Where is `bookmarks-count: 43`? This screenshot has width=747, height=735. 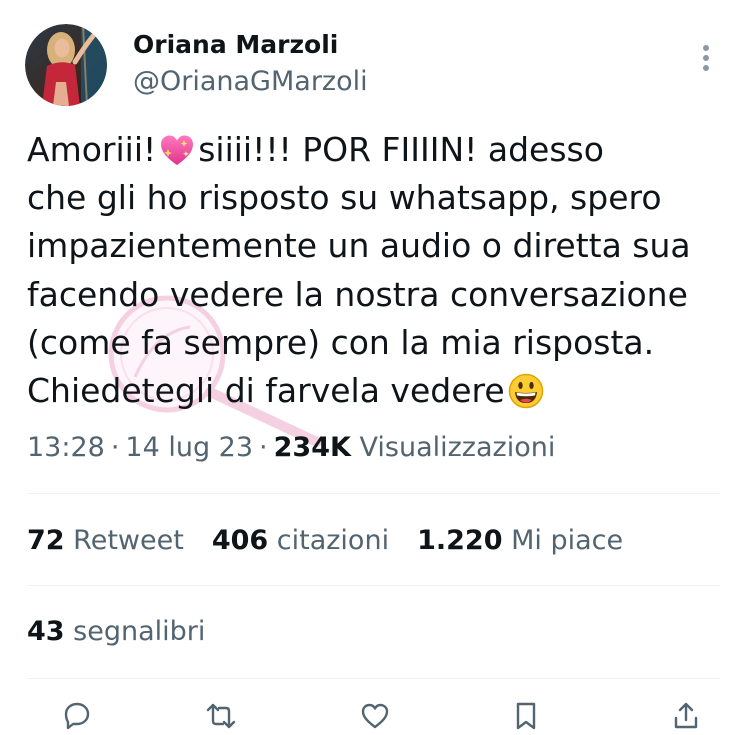 bookmarks-count: 43 is located at coordinates (46, 631).